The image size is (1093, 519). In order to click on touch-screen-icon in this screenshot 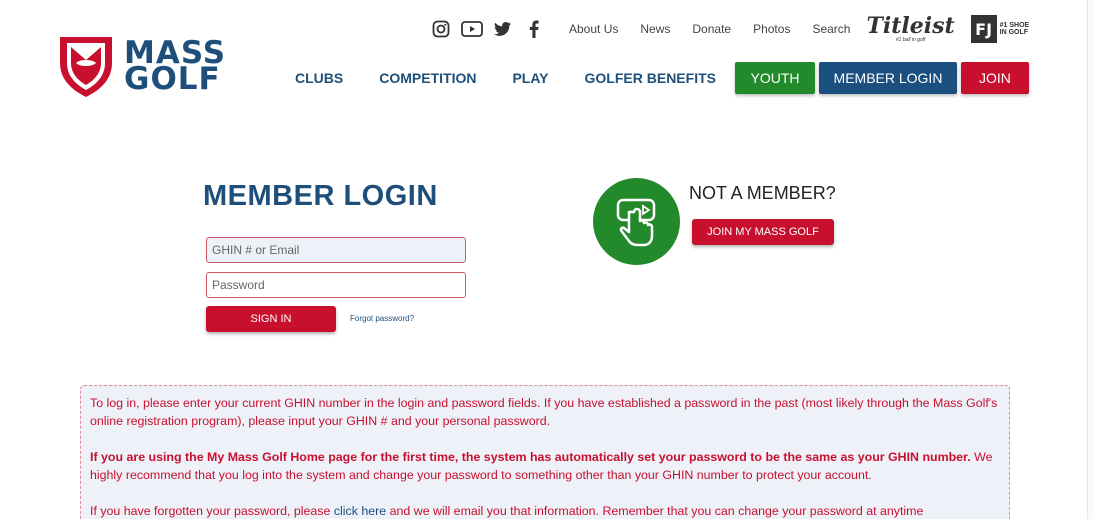, I will do `click(635, 222)`.